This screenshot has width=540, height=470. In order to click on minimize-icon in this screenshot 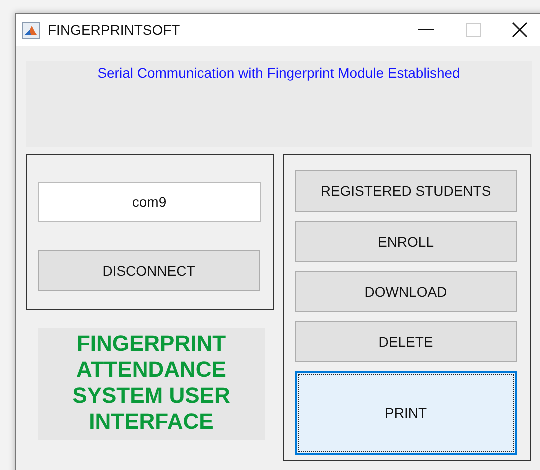, I will do `click(426, 30)`.